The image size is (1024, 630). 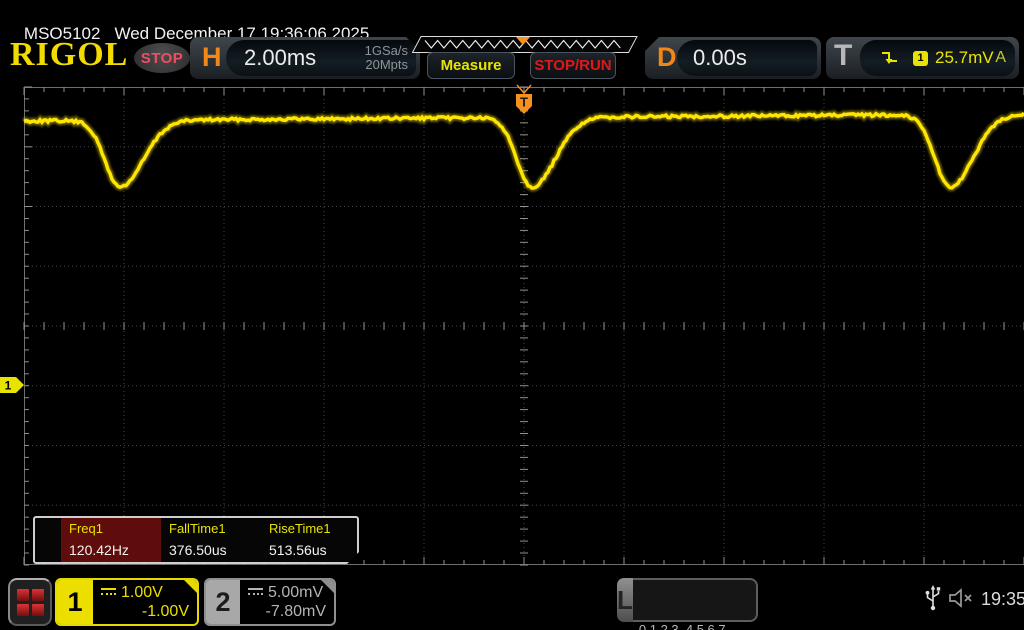 What do you see at coordinates (296, 592) in the screenshot?
I see `channel-2-scale: 5.00mV` at bounding box center [296, 592].